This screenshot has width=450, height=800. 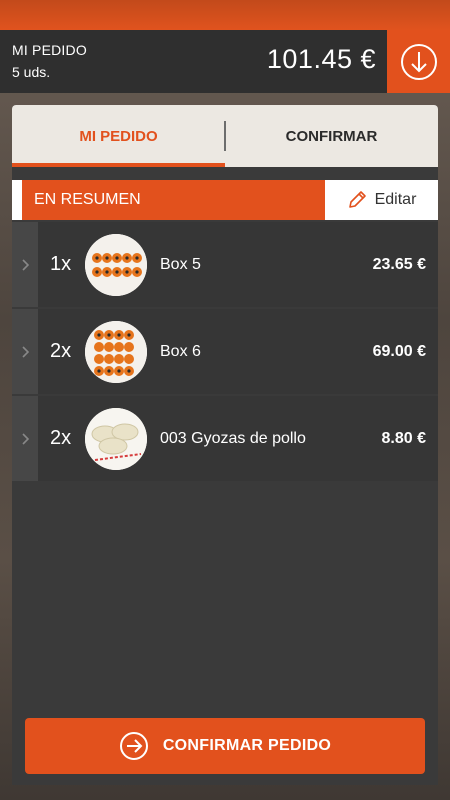 I want to click on arrow-down-circle-icon, so click(x=418, y=61).